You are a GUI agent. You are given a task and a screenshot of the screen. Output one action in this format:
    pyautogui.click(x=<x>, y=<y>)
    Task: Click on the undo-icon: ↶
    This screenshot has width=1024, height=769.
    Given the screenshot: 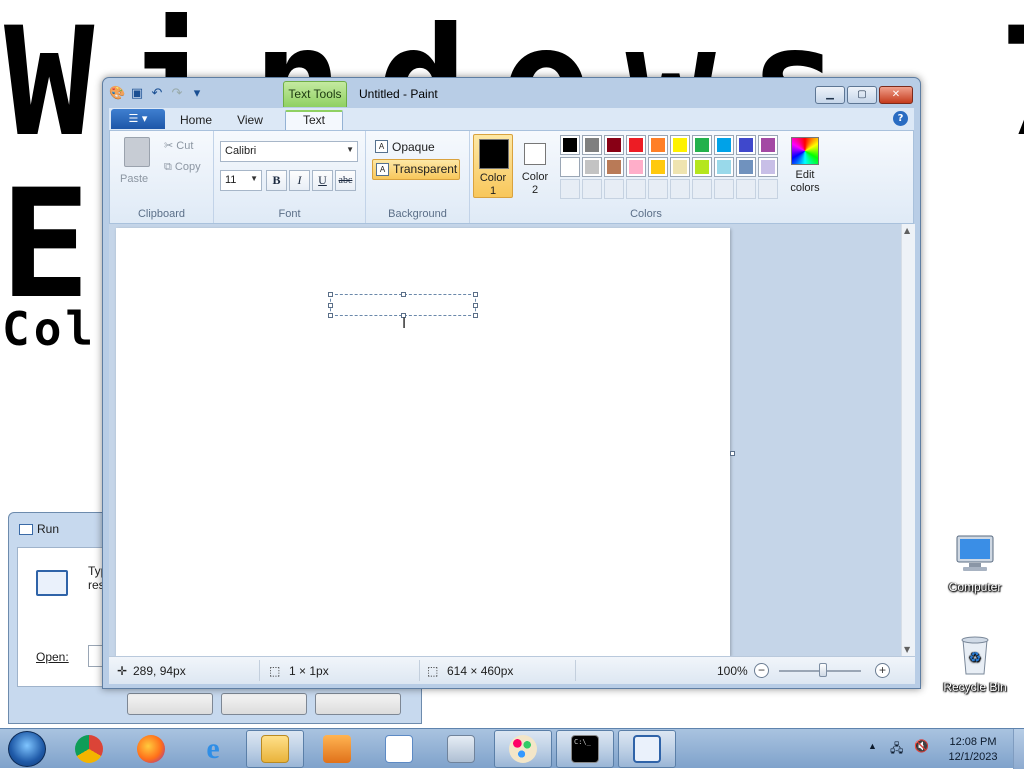 What is the action you would take?
    pyautogui.click(x=157, y=94)
    